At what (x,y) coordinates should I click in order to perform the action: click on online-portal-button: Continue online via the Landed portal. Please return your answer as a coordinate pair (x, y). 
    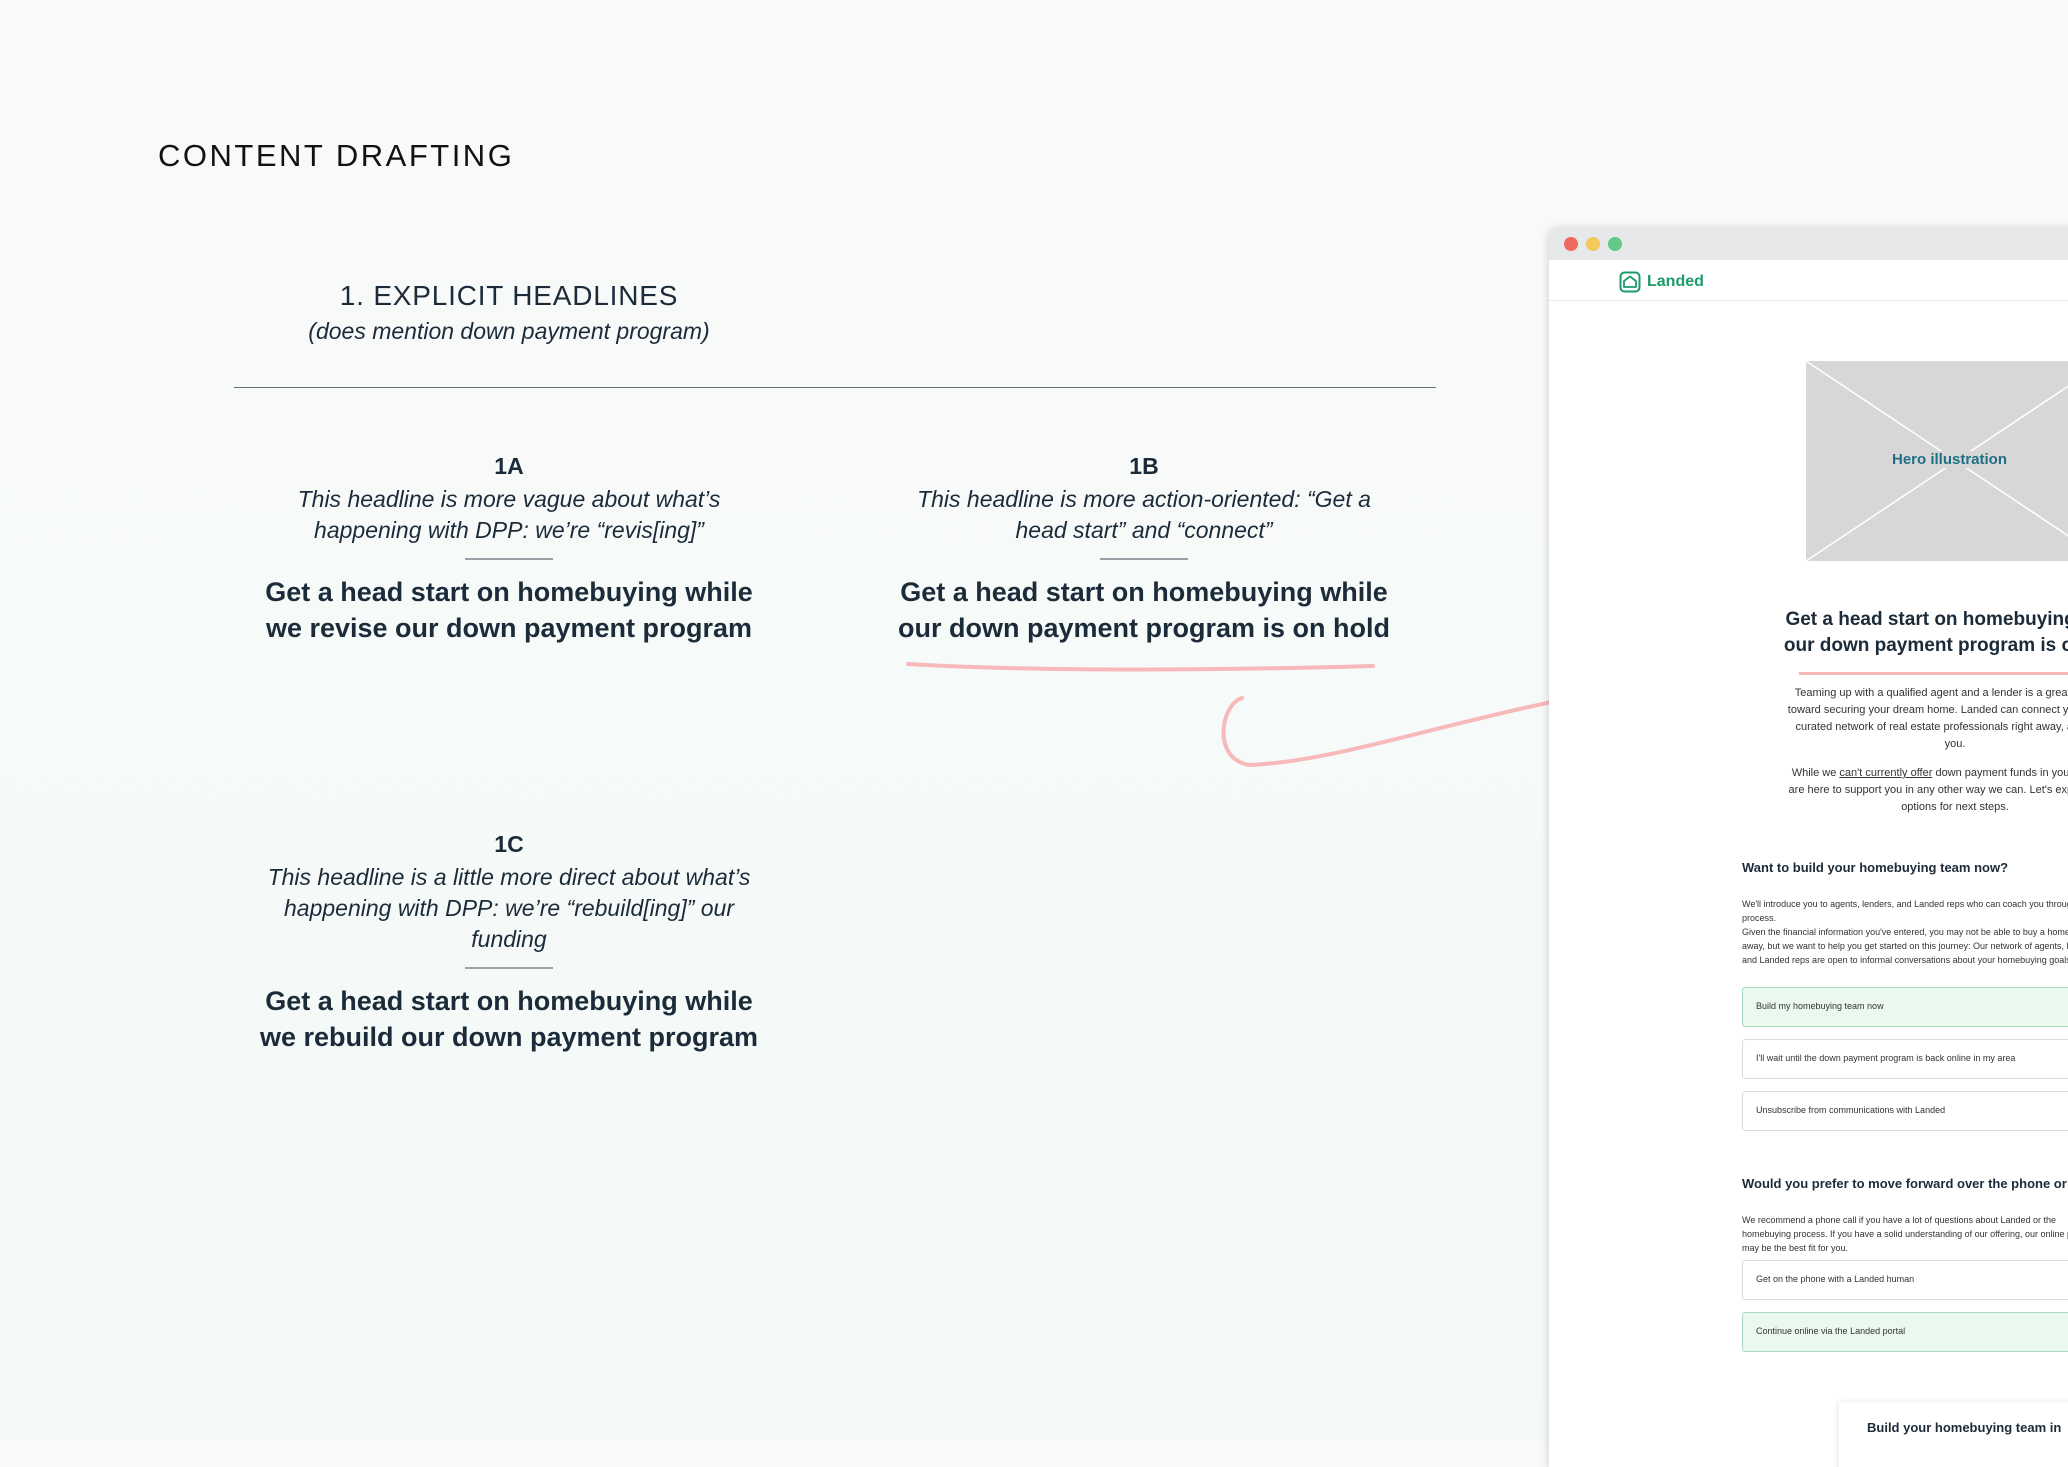
    Looking at the image, I should click on (1905, 1332).